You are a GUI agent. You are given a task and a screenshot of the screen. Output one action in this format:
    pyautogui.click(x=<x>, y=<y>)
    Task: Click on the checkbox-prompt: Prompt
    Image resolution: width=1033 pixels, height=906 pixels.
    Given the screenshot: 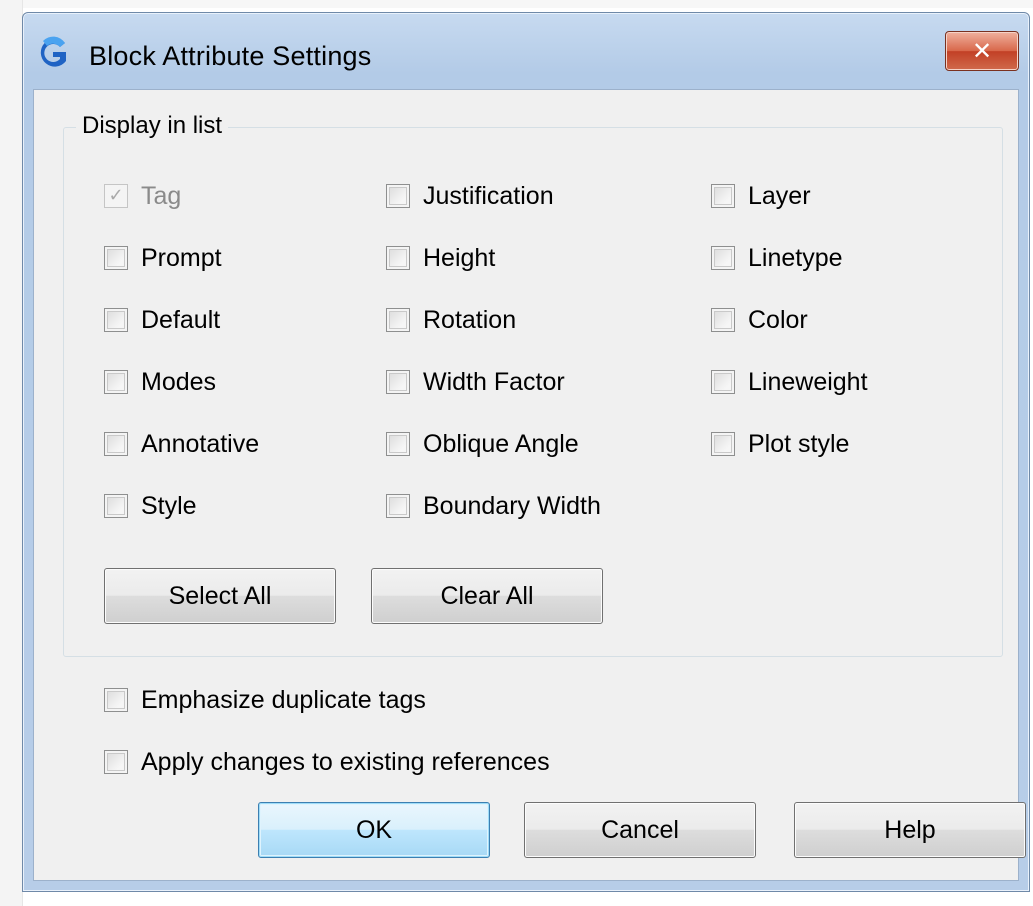 What is the action you would take?
    pyautogui.click(x=163, y=258)
    